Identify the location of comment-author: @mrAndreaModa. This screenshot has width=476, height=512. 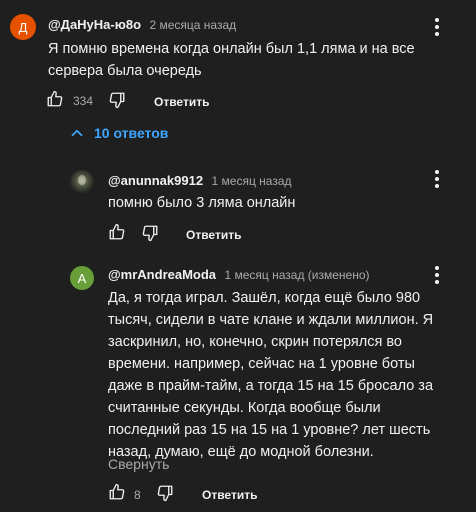
(162, 274).